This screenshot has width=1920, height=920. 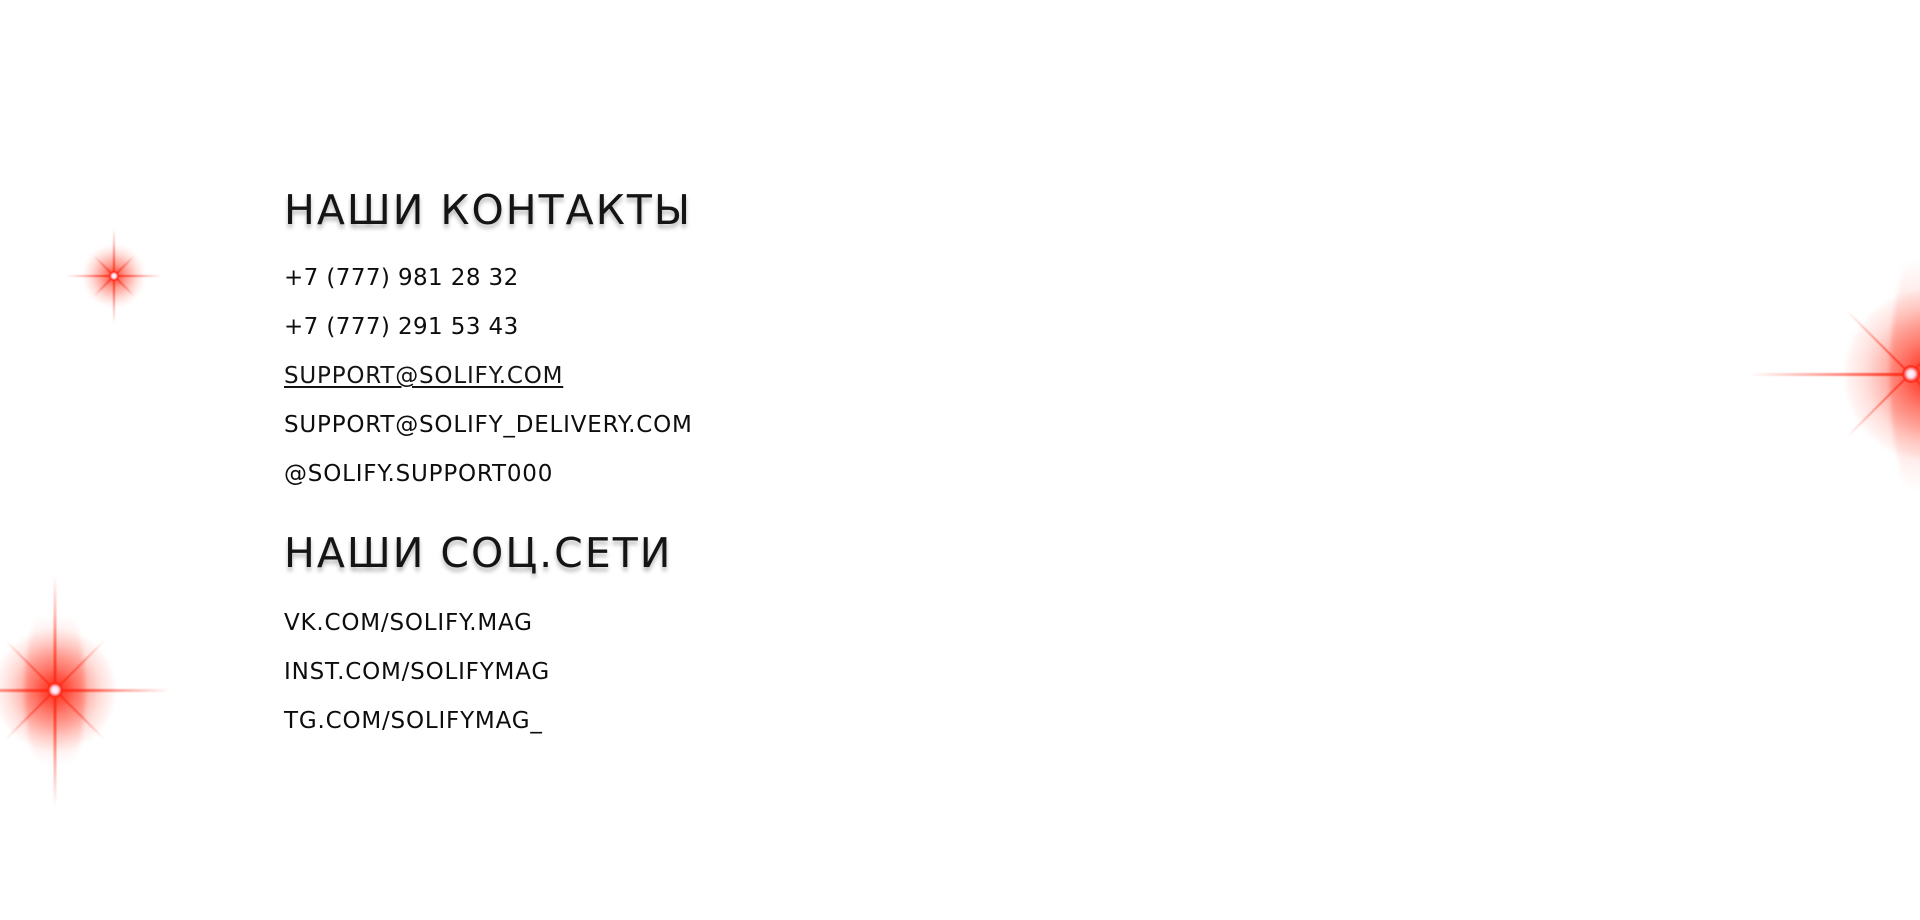 What do you see at coordinates (734, 425) in the screenshot?
I see `delivery-email: SUPPORT@SOLIFY_DELIVERY.COM` at bounding box center [734, 425].